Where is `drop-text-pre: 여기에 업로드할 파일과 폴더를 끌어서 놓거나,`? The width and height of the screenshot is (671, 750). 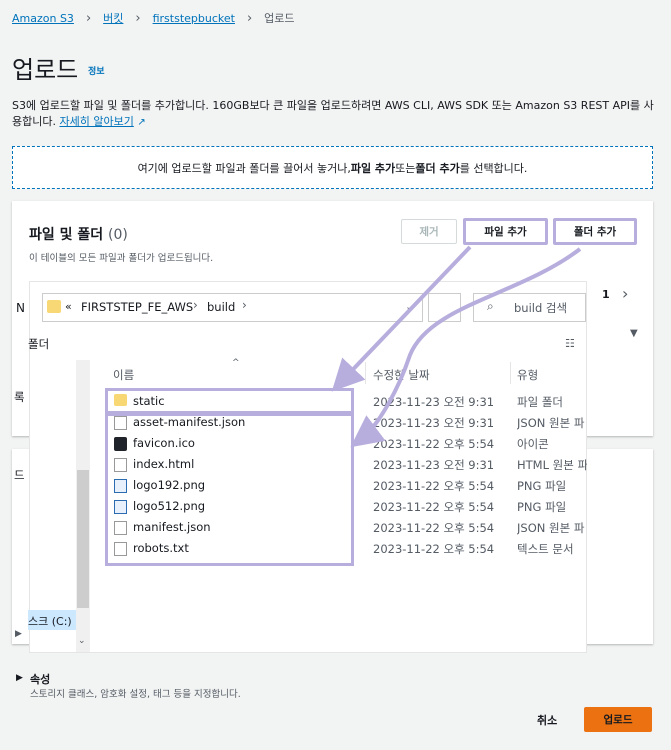 drop-text-pre: 여기에 업로드할 파일과 폴더를 끌어서 놓거나, is located at coordinates (244, 168).